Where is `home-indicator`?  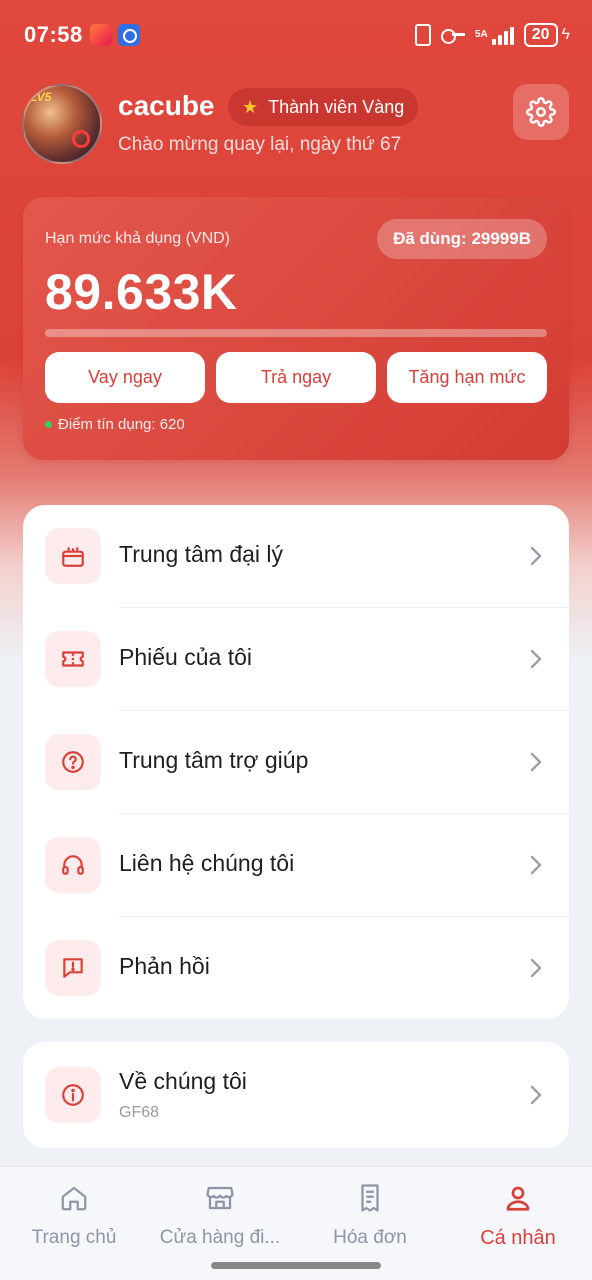
home-indicator is located at coordinates (296, 1265).